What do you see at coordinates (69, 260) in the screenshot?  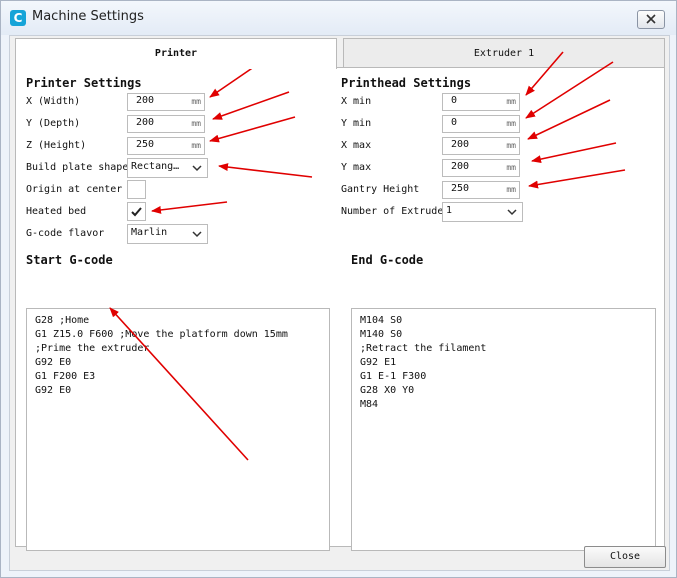 I see `start-gcode-heading: Start G-code` at bounding box center [69, 260].